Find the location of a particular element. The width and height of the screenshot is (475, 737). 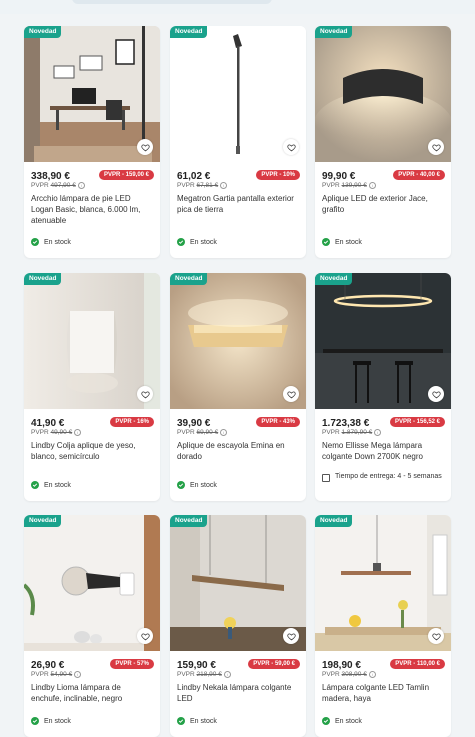

discount-badge: PVPR - 159,00 € is located at coordinates (126, 175).